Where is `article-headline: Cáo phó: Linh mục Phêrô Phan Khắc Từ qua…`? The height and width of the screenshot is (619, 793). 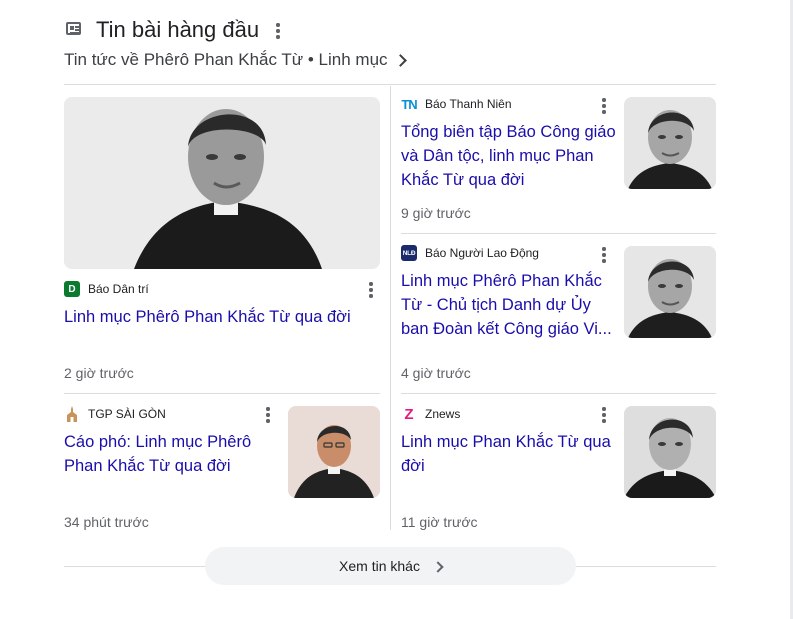 article-headline: Cáo phó: Linh mục Phêrô Phan Khắc Từ qua… is located at coordinates (169, 454).